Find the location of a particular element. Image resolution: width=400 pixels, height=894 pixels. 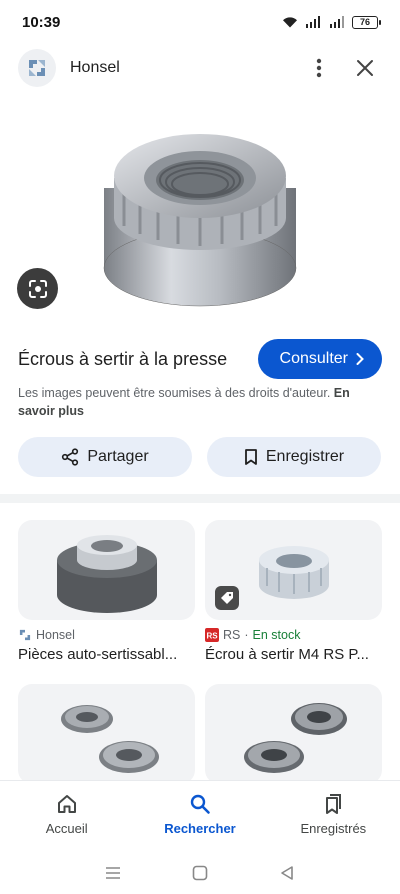

share-label: Partager is located at coordinates (118, 456).